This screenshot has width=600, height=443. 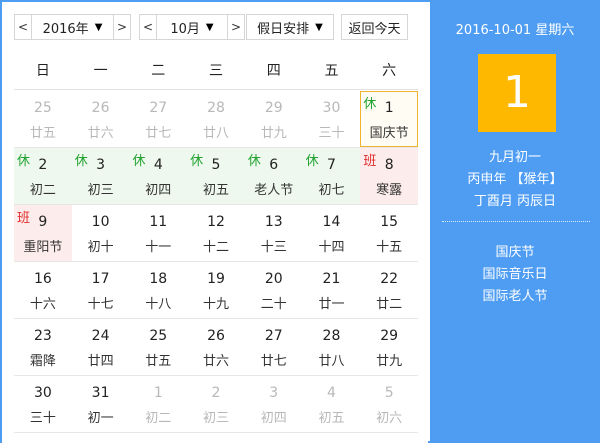 What do you see at coordinates (185, 29) in the screenshot?
I see `month-value: 10月` at bounding box center [185, 29].